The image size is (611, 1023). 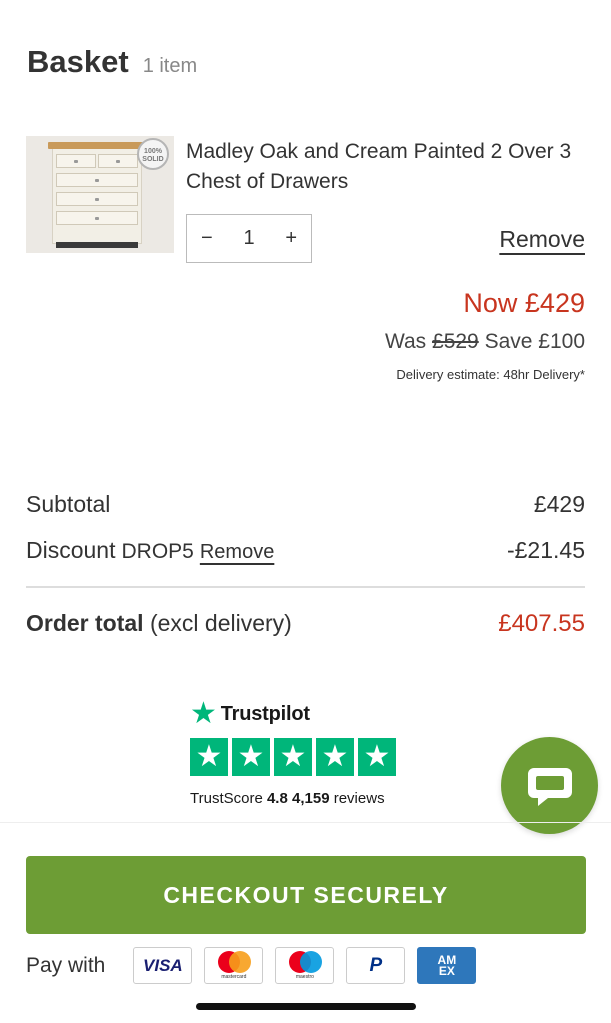 What do you see at coordinates (559, 504) in the screenshot?
I see `subtotal-value: £429` at bounding box center [559, 504].